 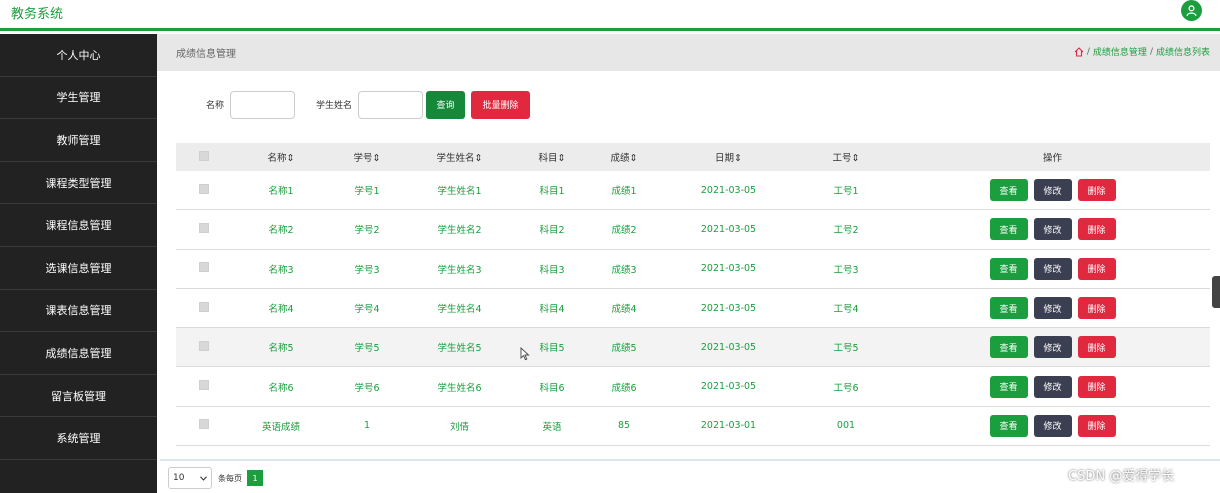 What do you see at coordinates (334, 106) in the screenshot?
I see `student-name-label: 学生姓名` at bounding box center [334, 106].